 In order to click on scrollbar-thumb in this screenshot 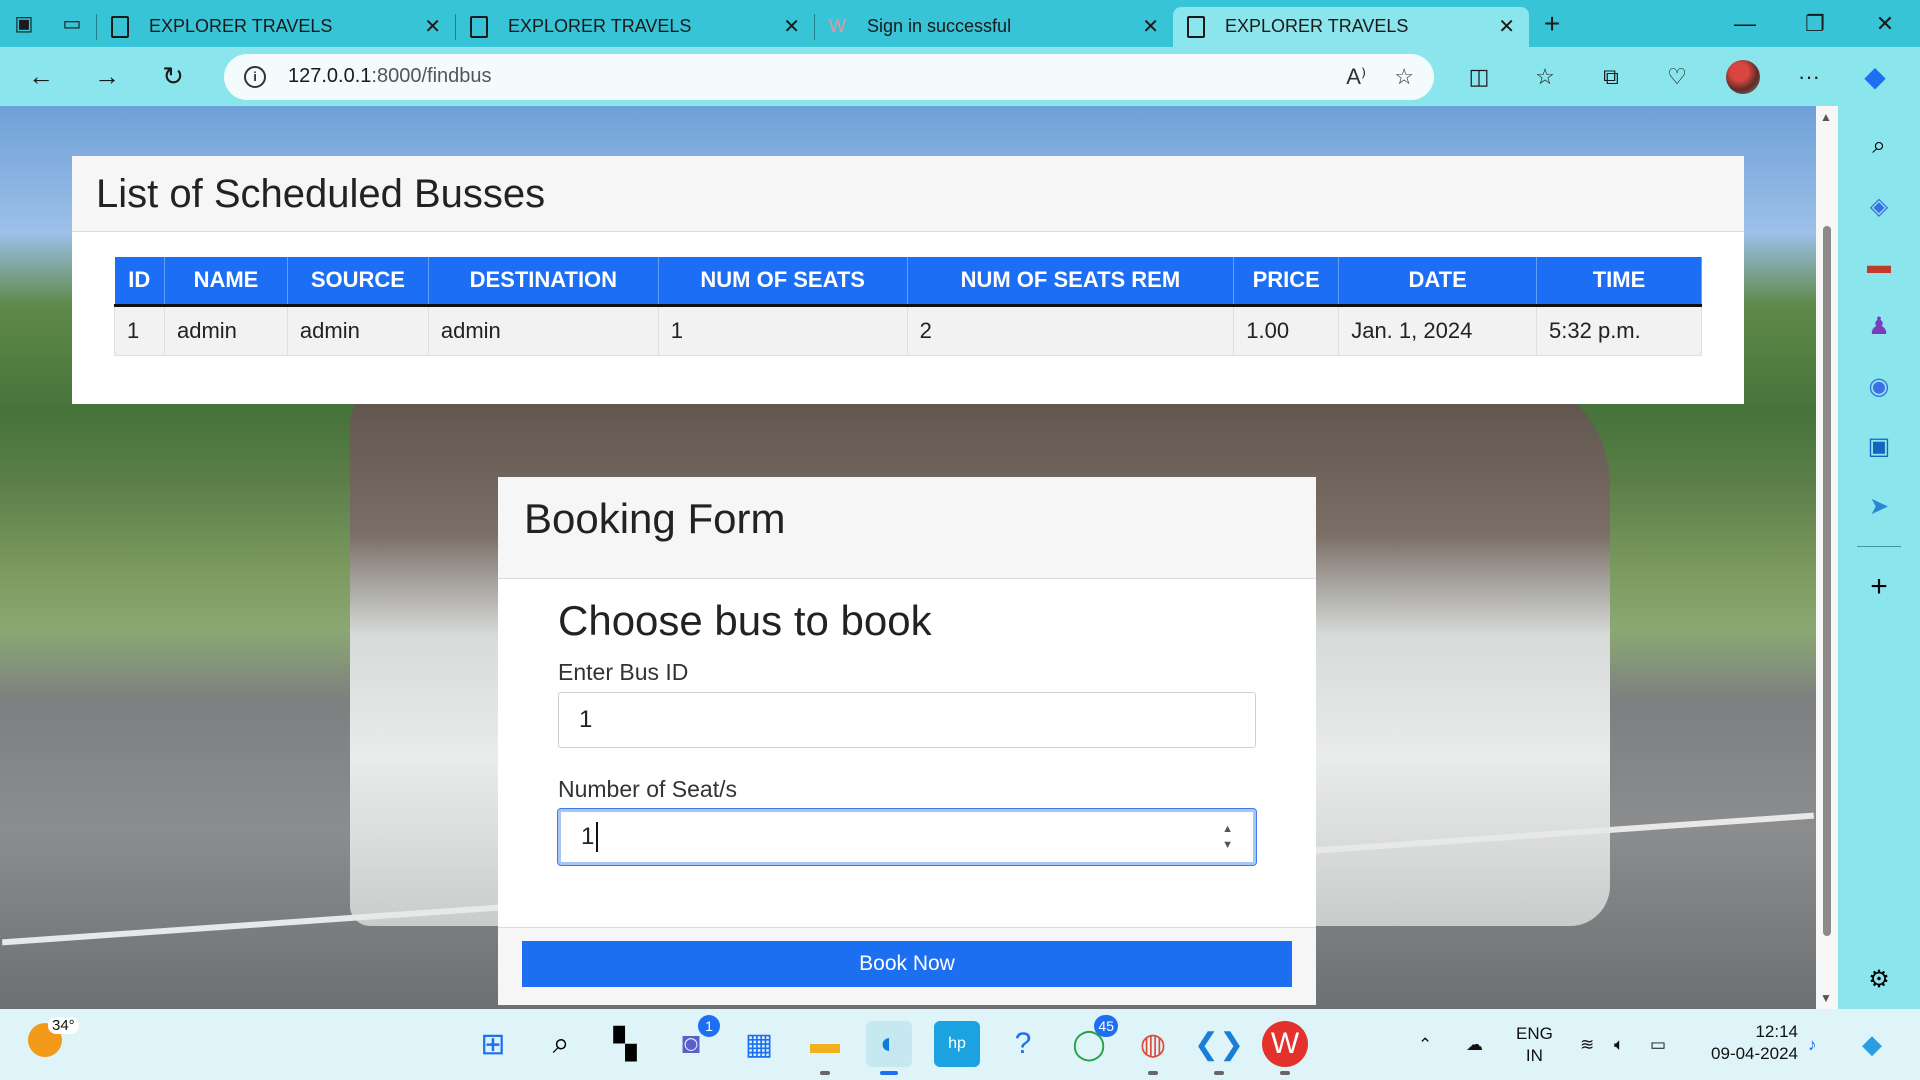, I will do `click(1827, 581)`.